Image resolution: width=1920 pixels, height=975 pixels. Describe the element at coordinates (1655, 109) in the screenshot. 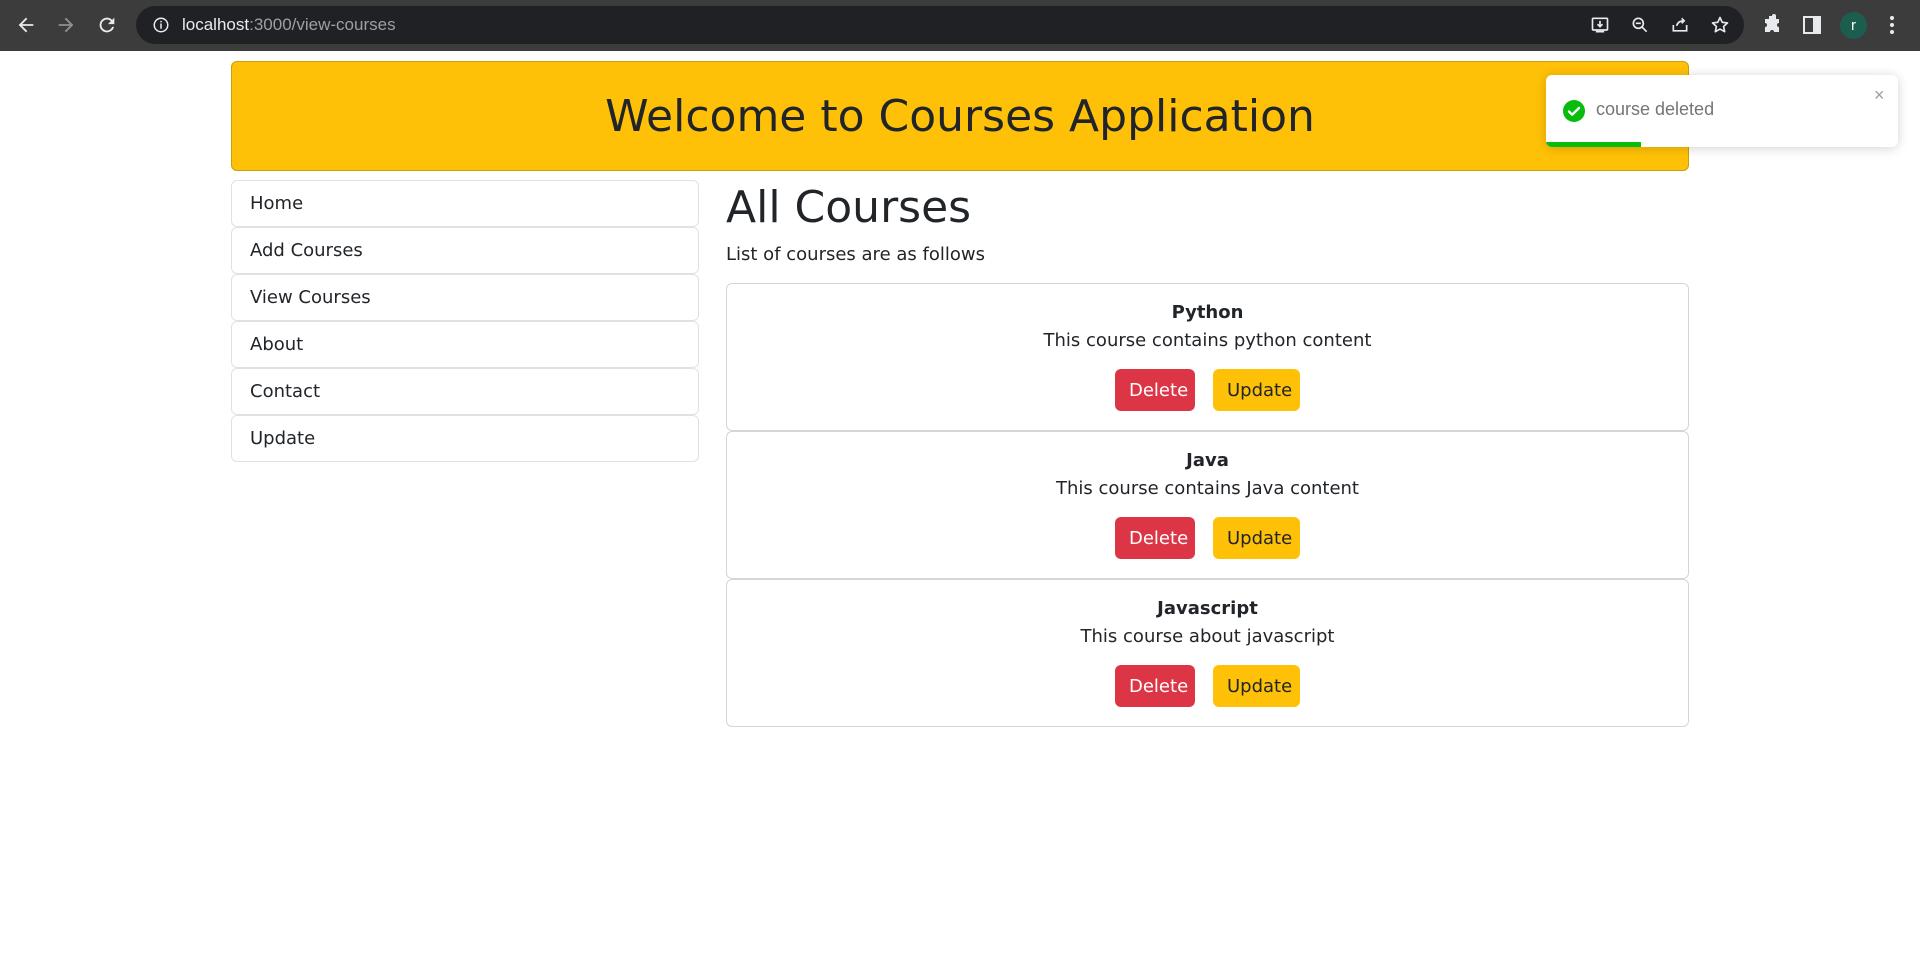

I see `toast-message: course deleted` at that location.